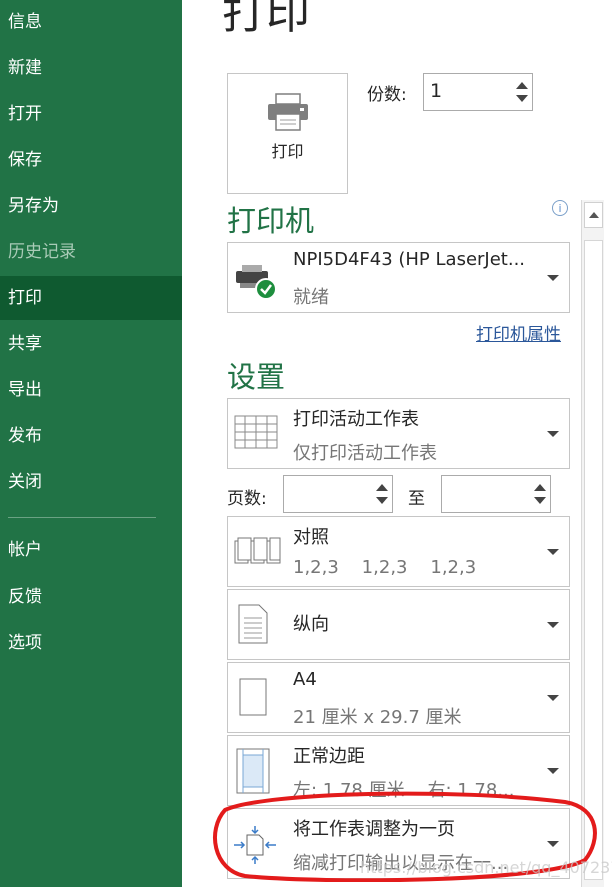 The width and height of the screenshot is (612, 887). What do you see at coordinates (91, 597) in the screenshot?
I see `nav-feedback: 反馈` at bounding box center [91, 597].